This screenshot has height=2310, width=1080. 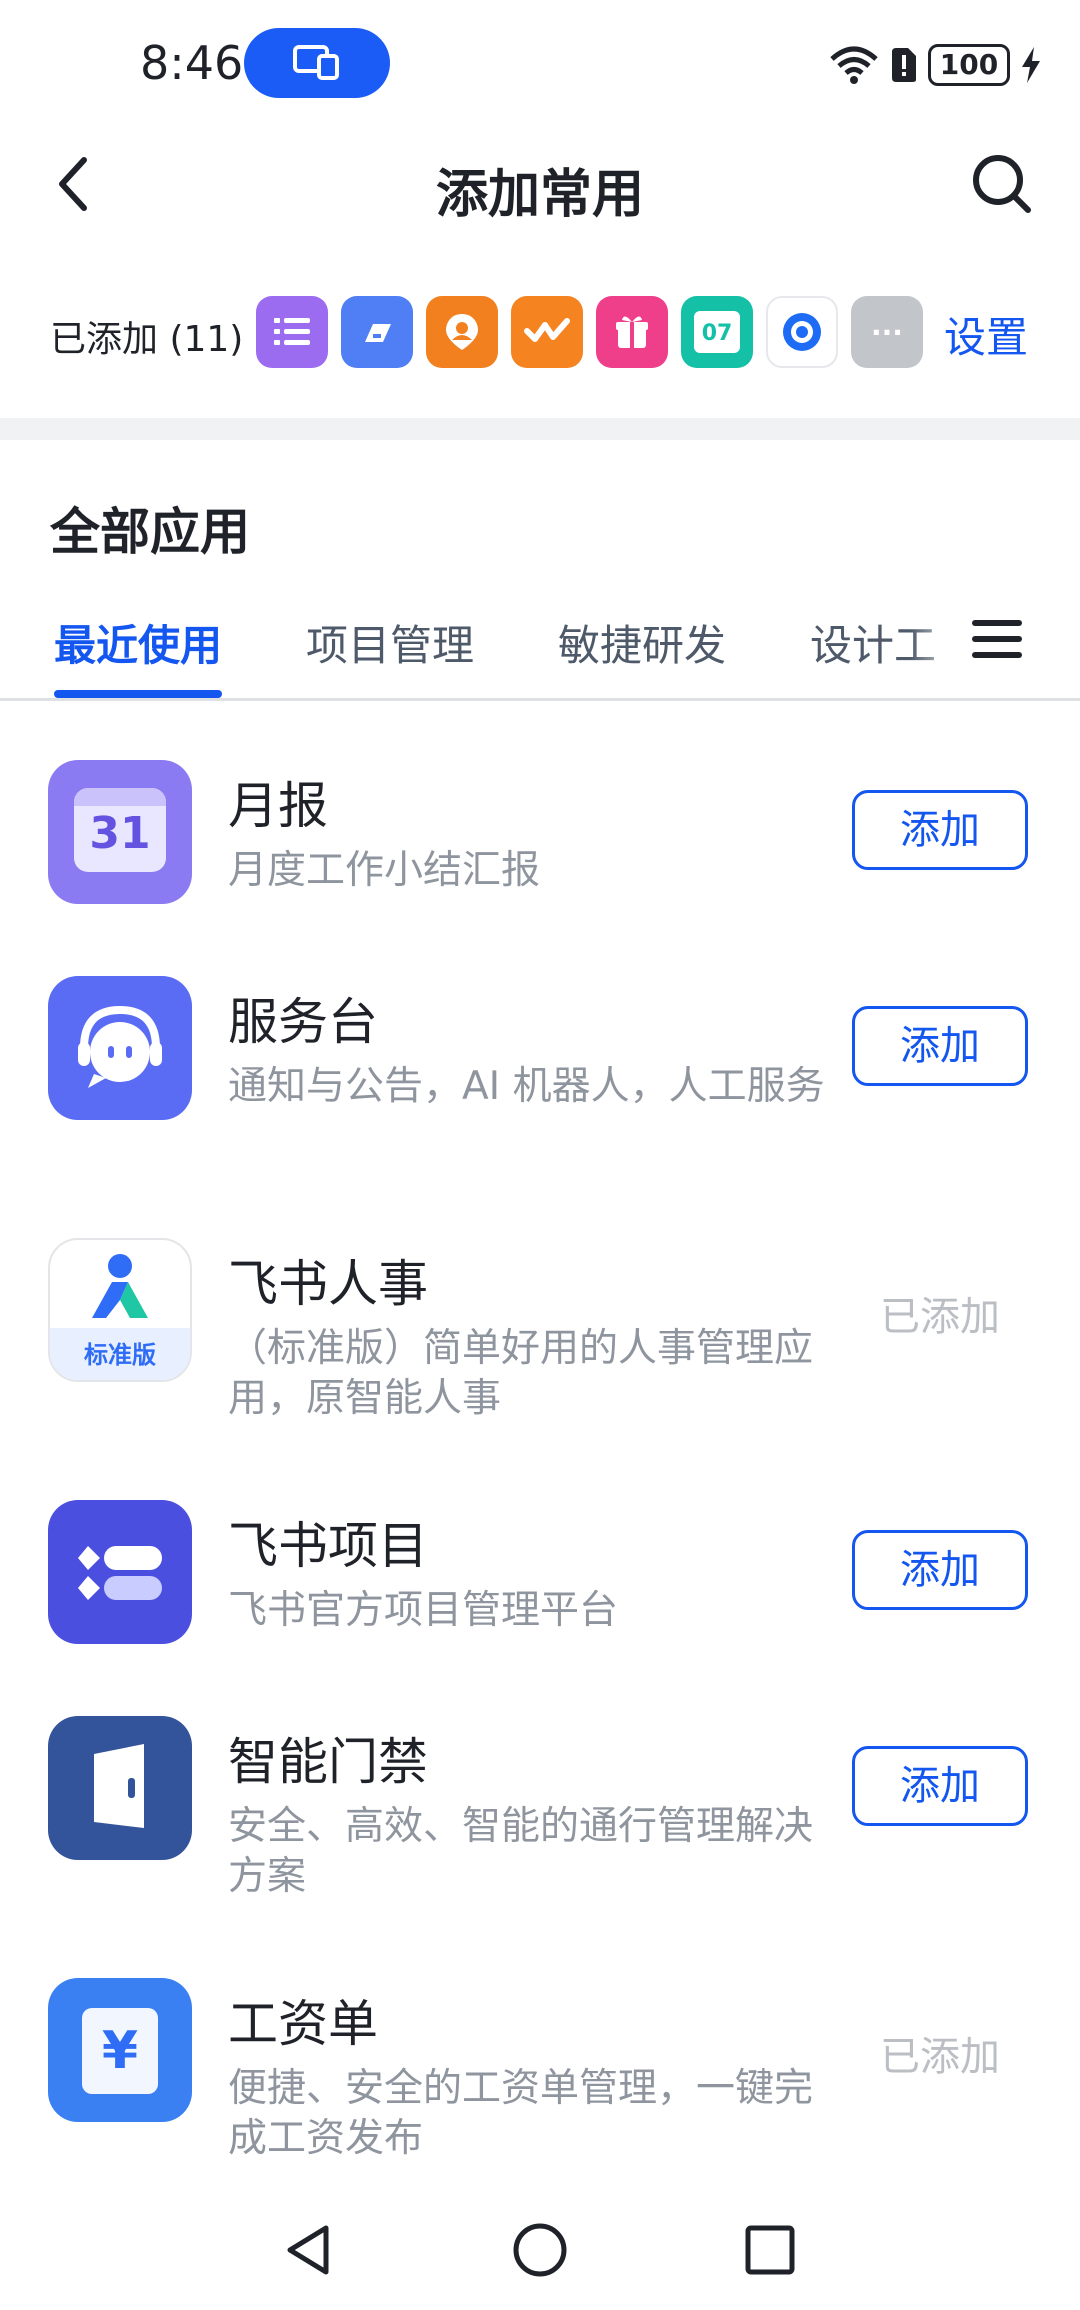 I want to click on app-name: 智能门禁, so click(x=328, y=1762).